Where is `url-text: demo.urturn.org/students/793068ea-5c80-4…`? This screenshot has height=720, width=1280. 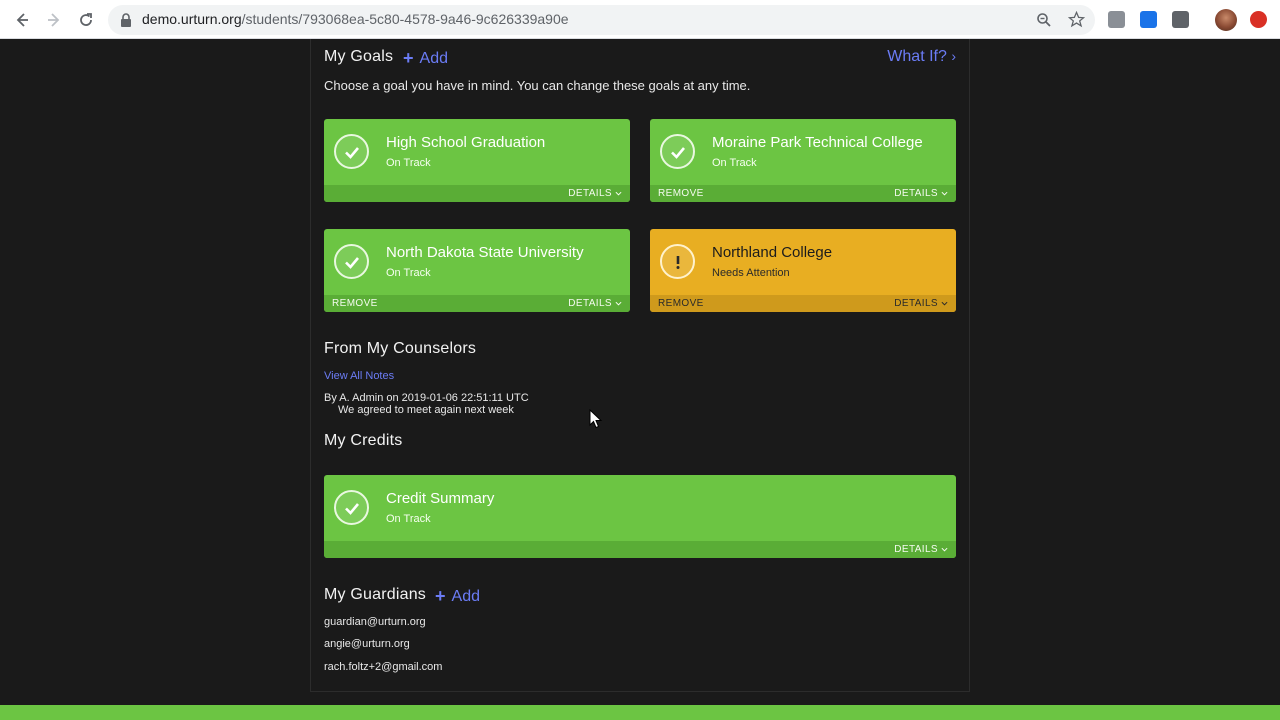 url-text: demo.urturn.org/students/793068ea-5c80-4… is located at coordinates (355, 19).